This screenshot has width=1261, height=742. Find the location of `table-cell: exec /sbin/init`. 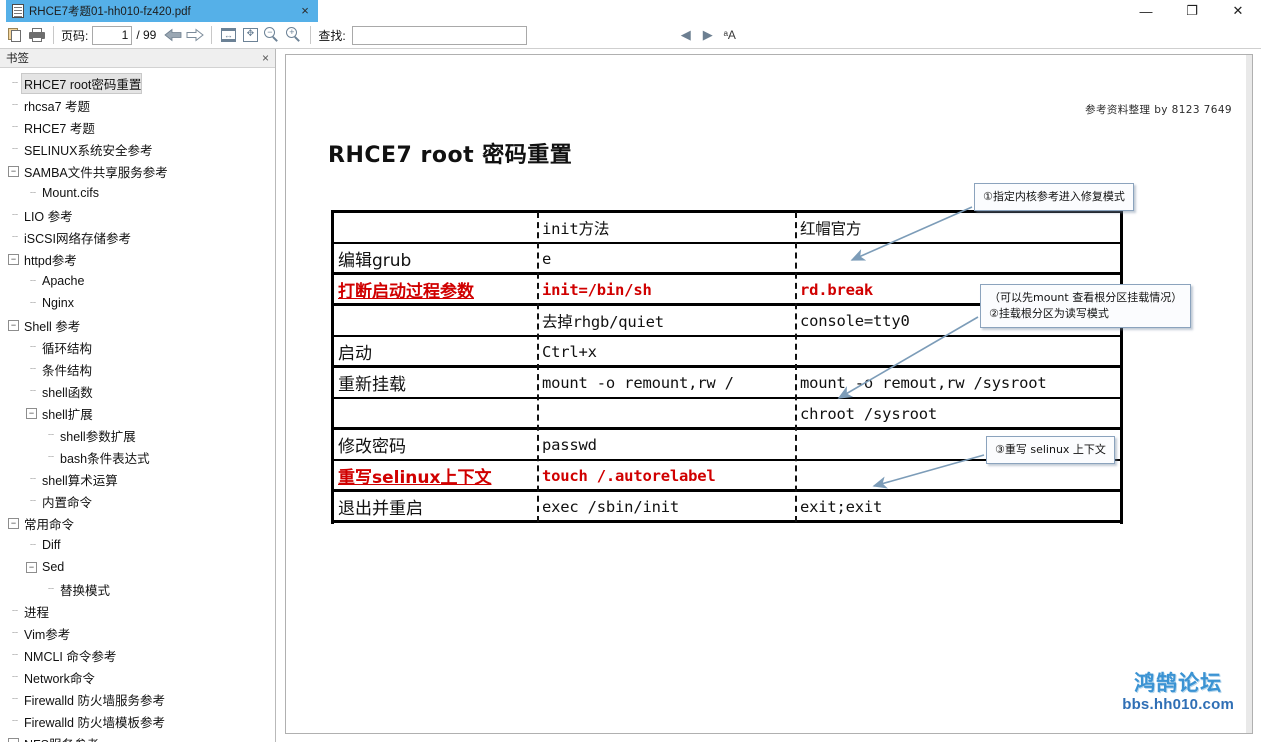

table-cell: exec /sbin/init is located at coordinates (610, 506).